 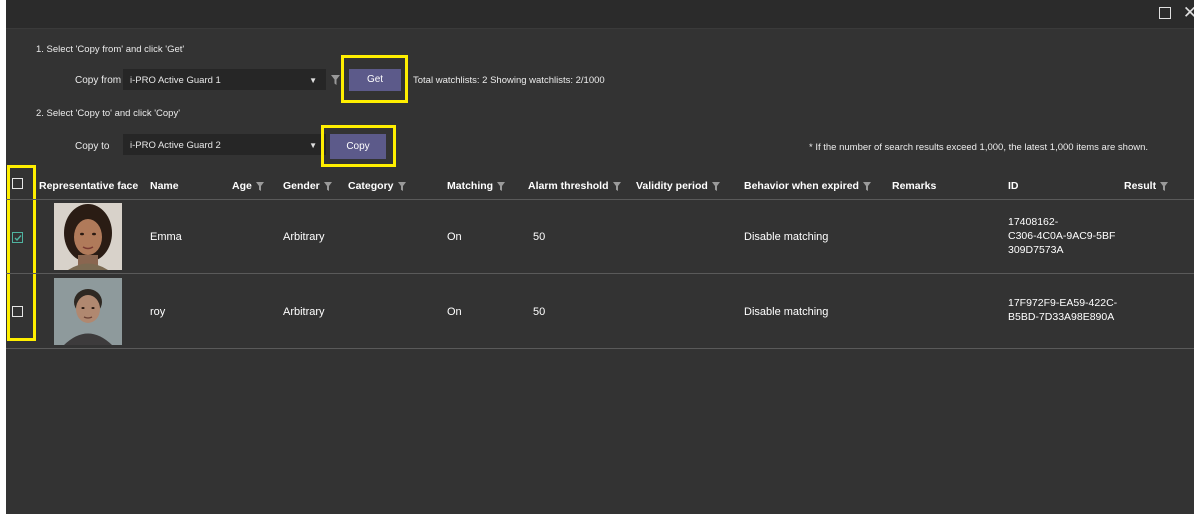 What do you see at coordinates (1165, 13) in the screenshot?
I see `maximize-icon` at bounding box center [1165, 13].